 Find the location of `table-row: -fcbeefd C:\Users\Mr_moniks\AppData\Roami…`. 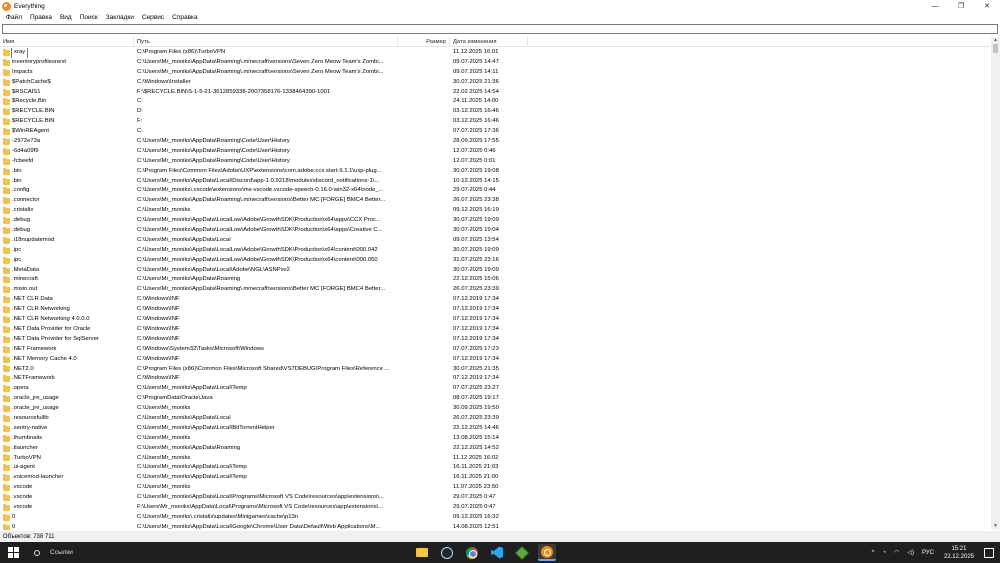

table-row: -fcbeefd C:\Users\Mr_moniks\AppData\Roami… is located at coordinates (495, 162).